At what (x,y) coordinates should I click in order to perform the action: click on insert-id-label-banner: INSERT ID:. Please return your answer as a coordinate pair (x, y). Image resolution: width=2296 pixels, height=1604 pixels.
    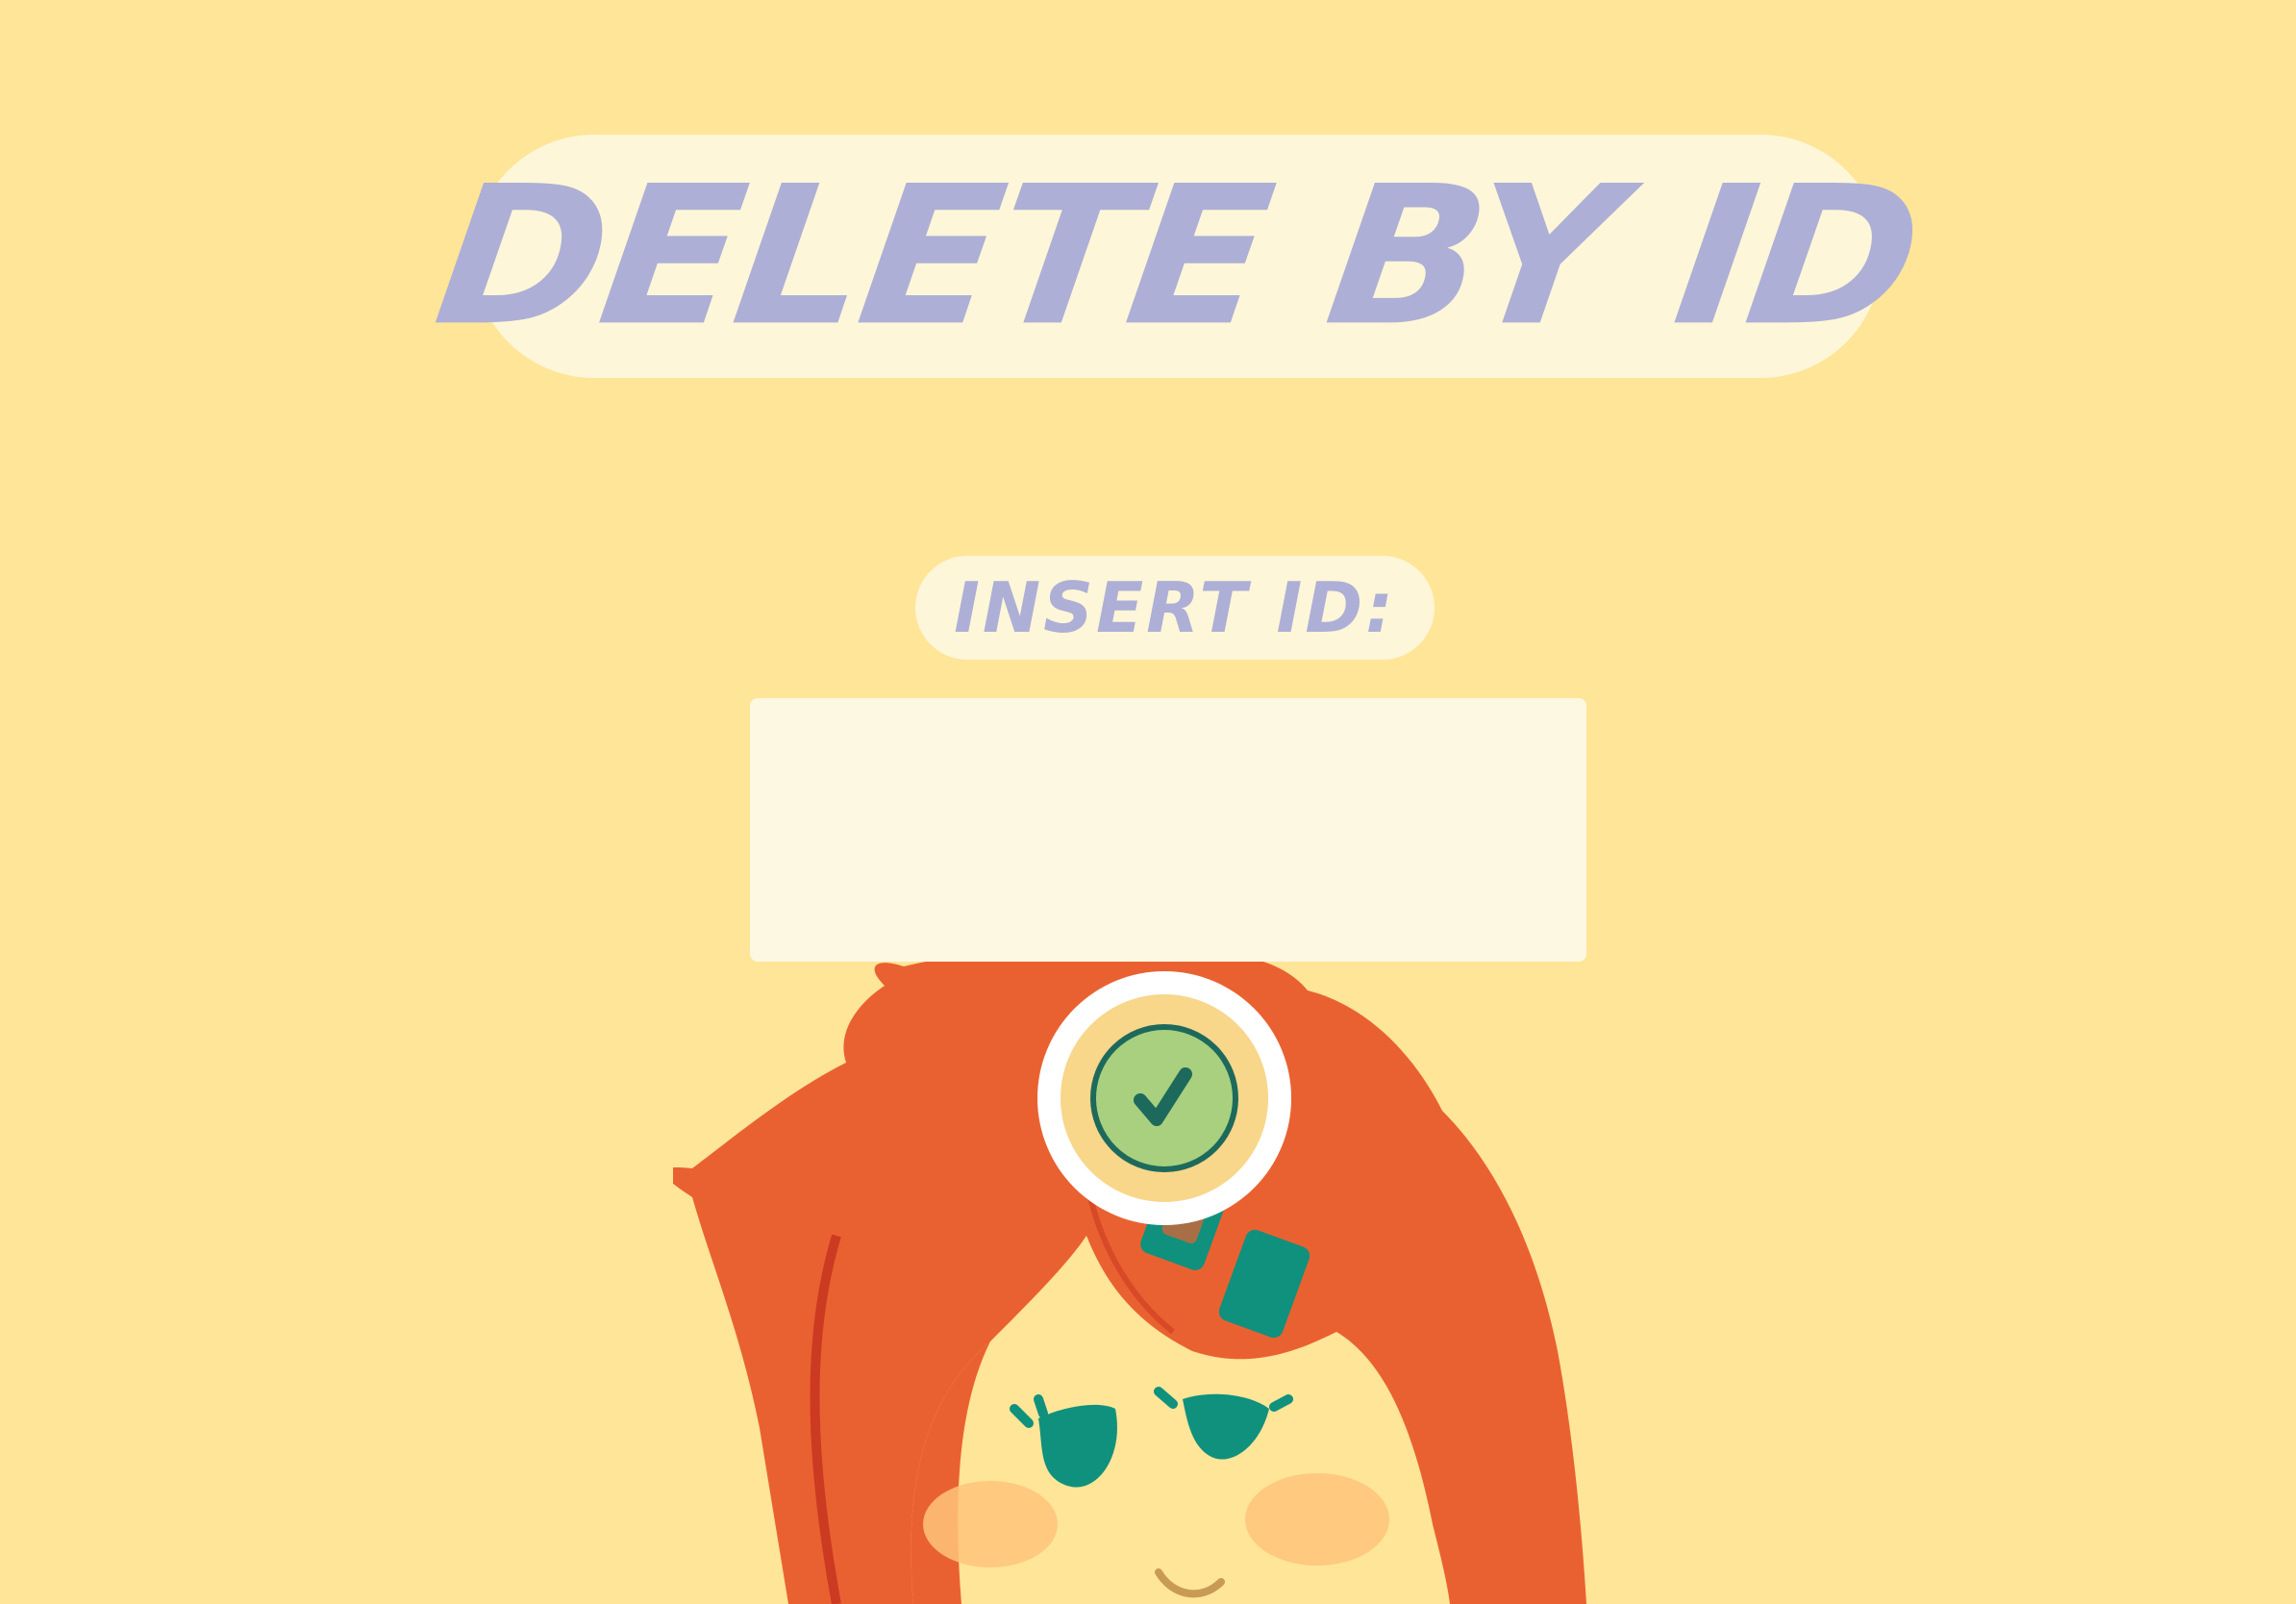
    Looking at the image, I should click on (1175, 608).